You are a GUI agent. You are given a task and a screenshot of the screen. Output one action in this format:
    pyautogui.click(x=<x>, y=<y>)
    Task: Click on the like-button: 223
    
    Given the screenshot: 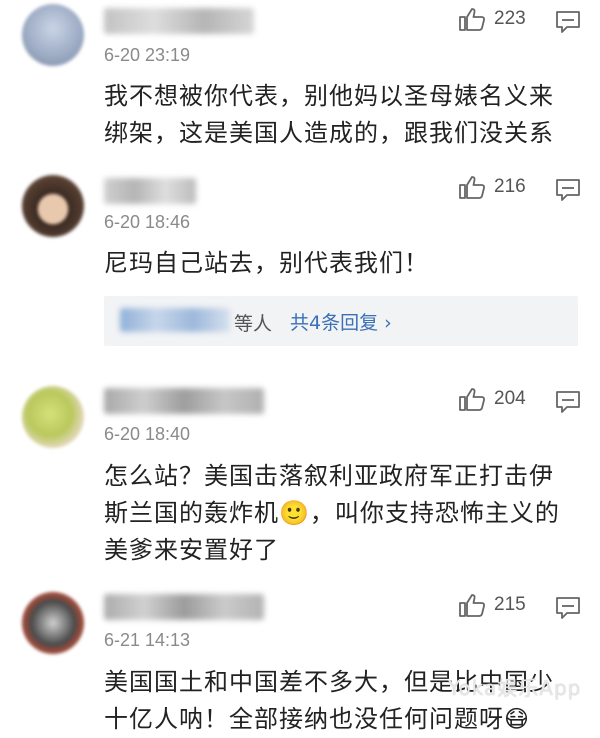 What is the action you would take?
    pyautogui.click(x=492, y=19)
    